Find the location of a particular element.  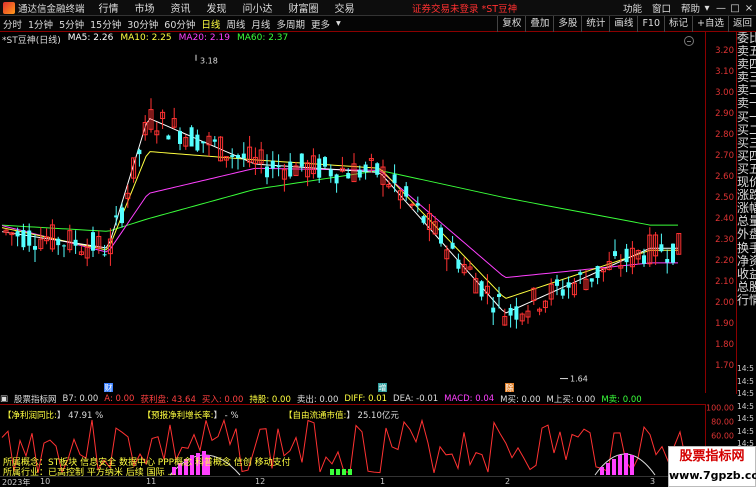

quote-field-label: 买一 is located at coordinates (746, 116).